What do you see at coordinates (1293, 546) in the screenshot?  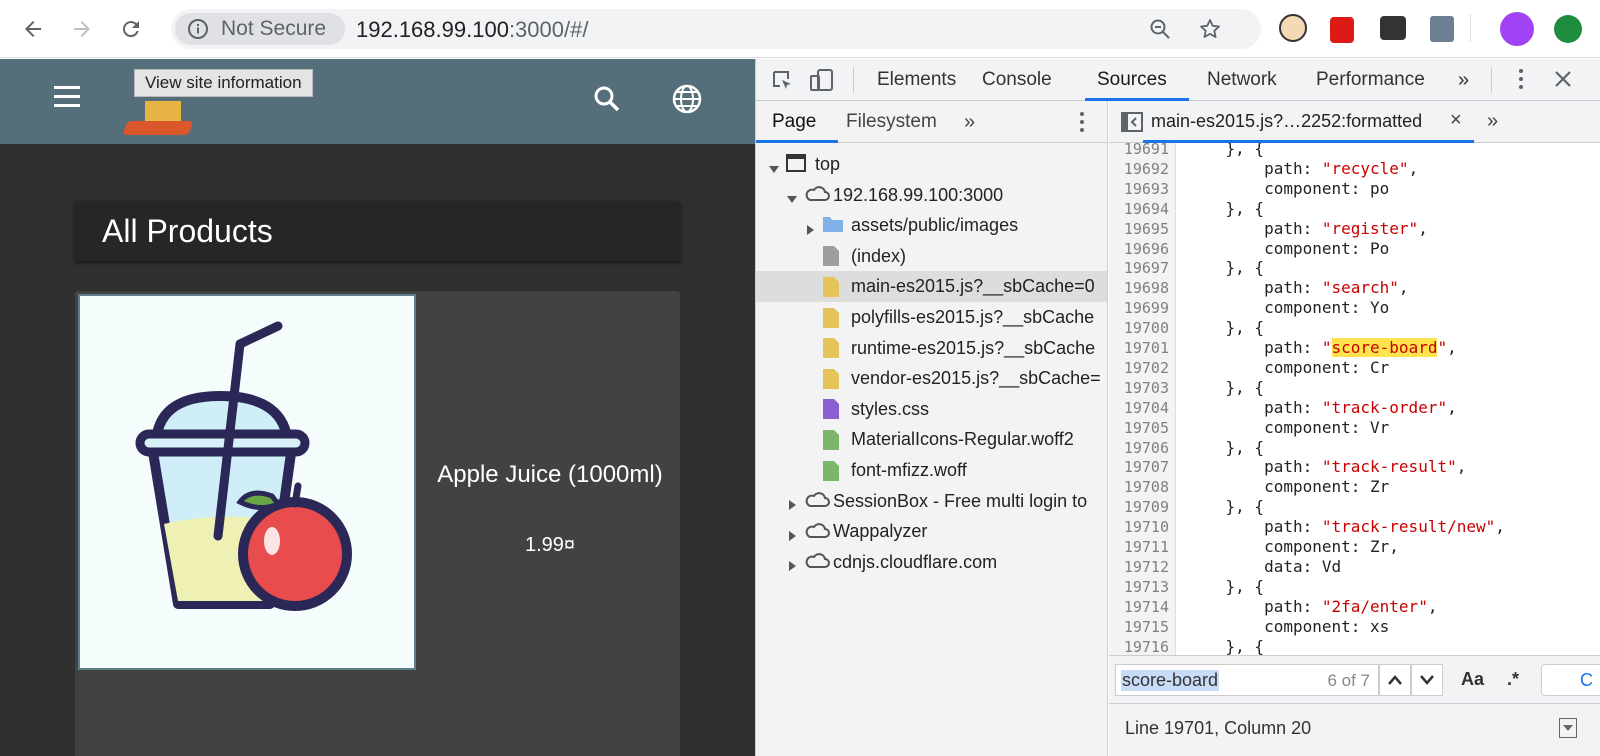 I see `code-text: component: Zr,` at bounding box center [1293, 546].